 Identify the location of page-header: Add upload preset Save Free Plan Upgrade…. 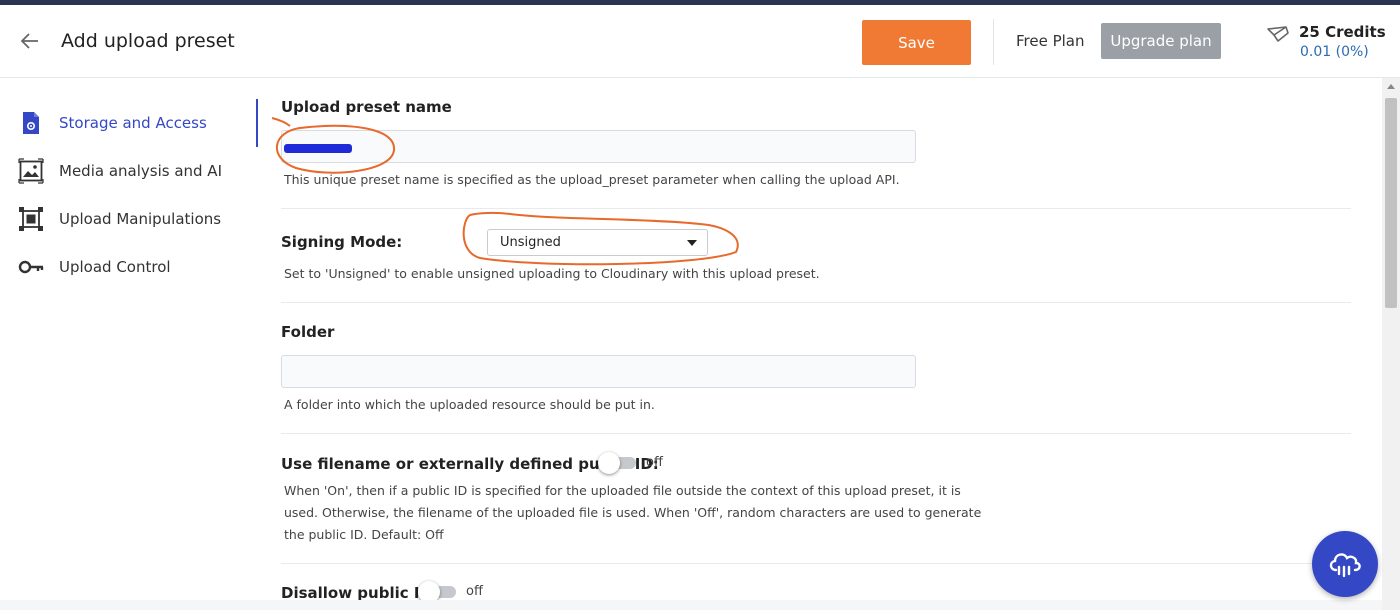
(700, 41).